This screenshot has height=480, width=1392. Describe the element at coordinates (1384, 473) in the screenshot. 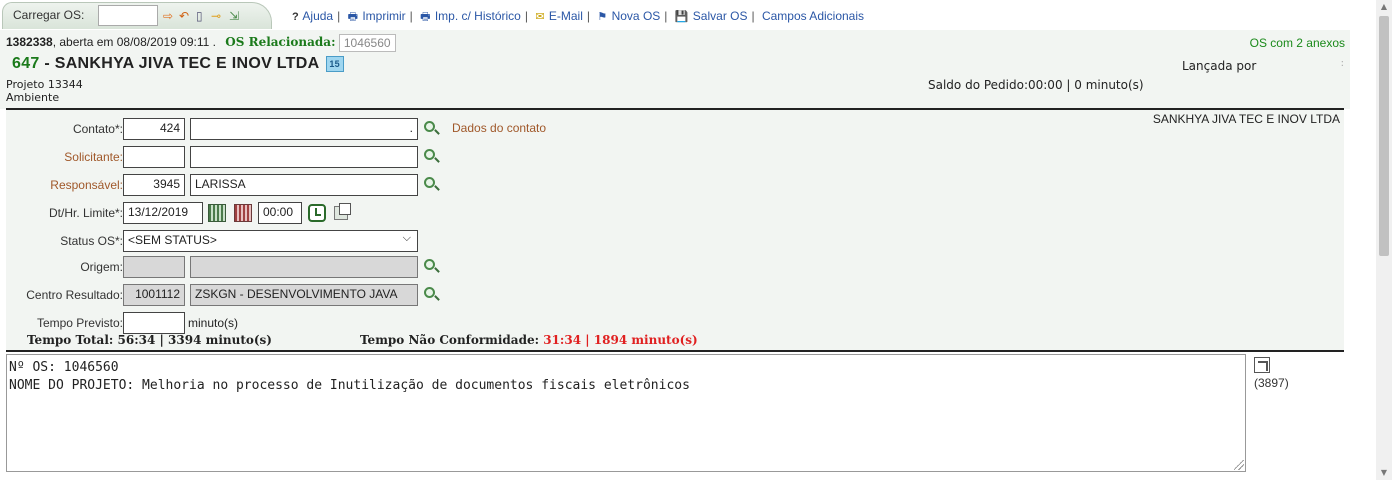

I see `scroll-down-icon: ▼` at that location.